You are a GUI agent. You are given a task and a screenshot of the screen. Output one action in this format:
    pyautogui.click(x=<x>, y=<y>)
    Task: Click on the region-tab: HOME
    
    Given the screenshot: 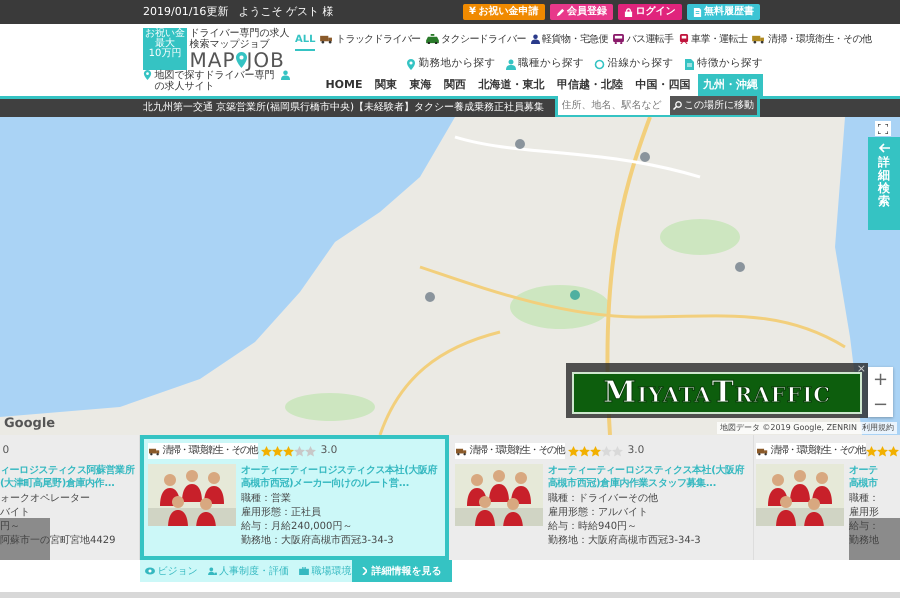 What is the action you would take?
    pyautogui.click(x=344, y=85)
    